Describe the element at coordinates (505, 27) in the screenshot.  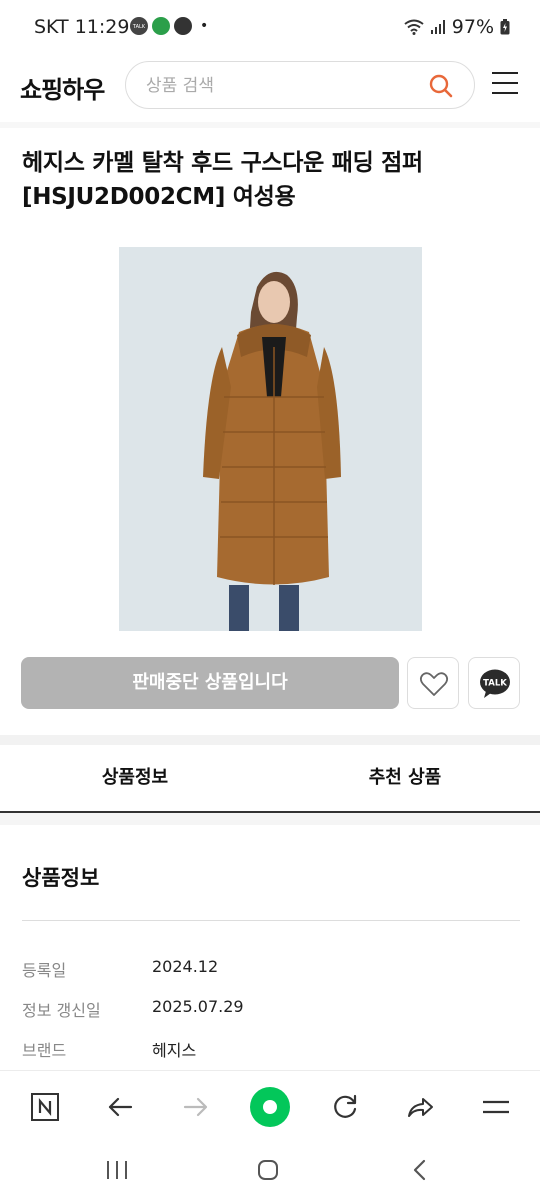
I see `battery-icon` at that location.